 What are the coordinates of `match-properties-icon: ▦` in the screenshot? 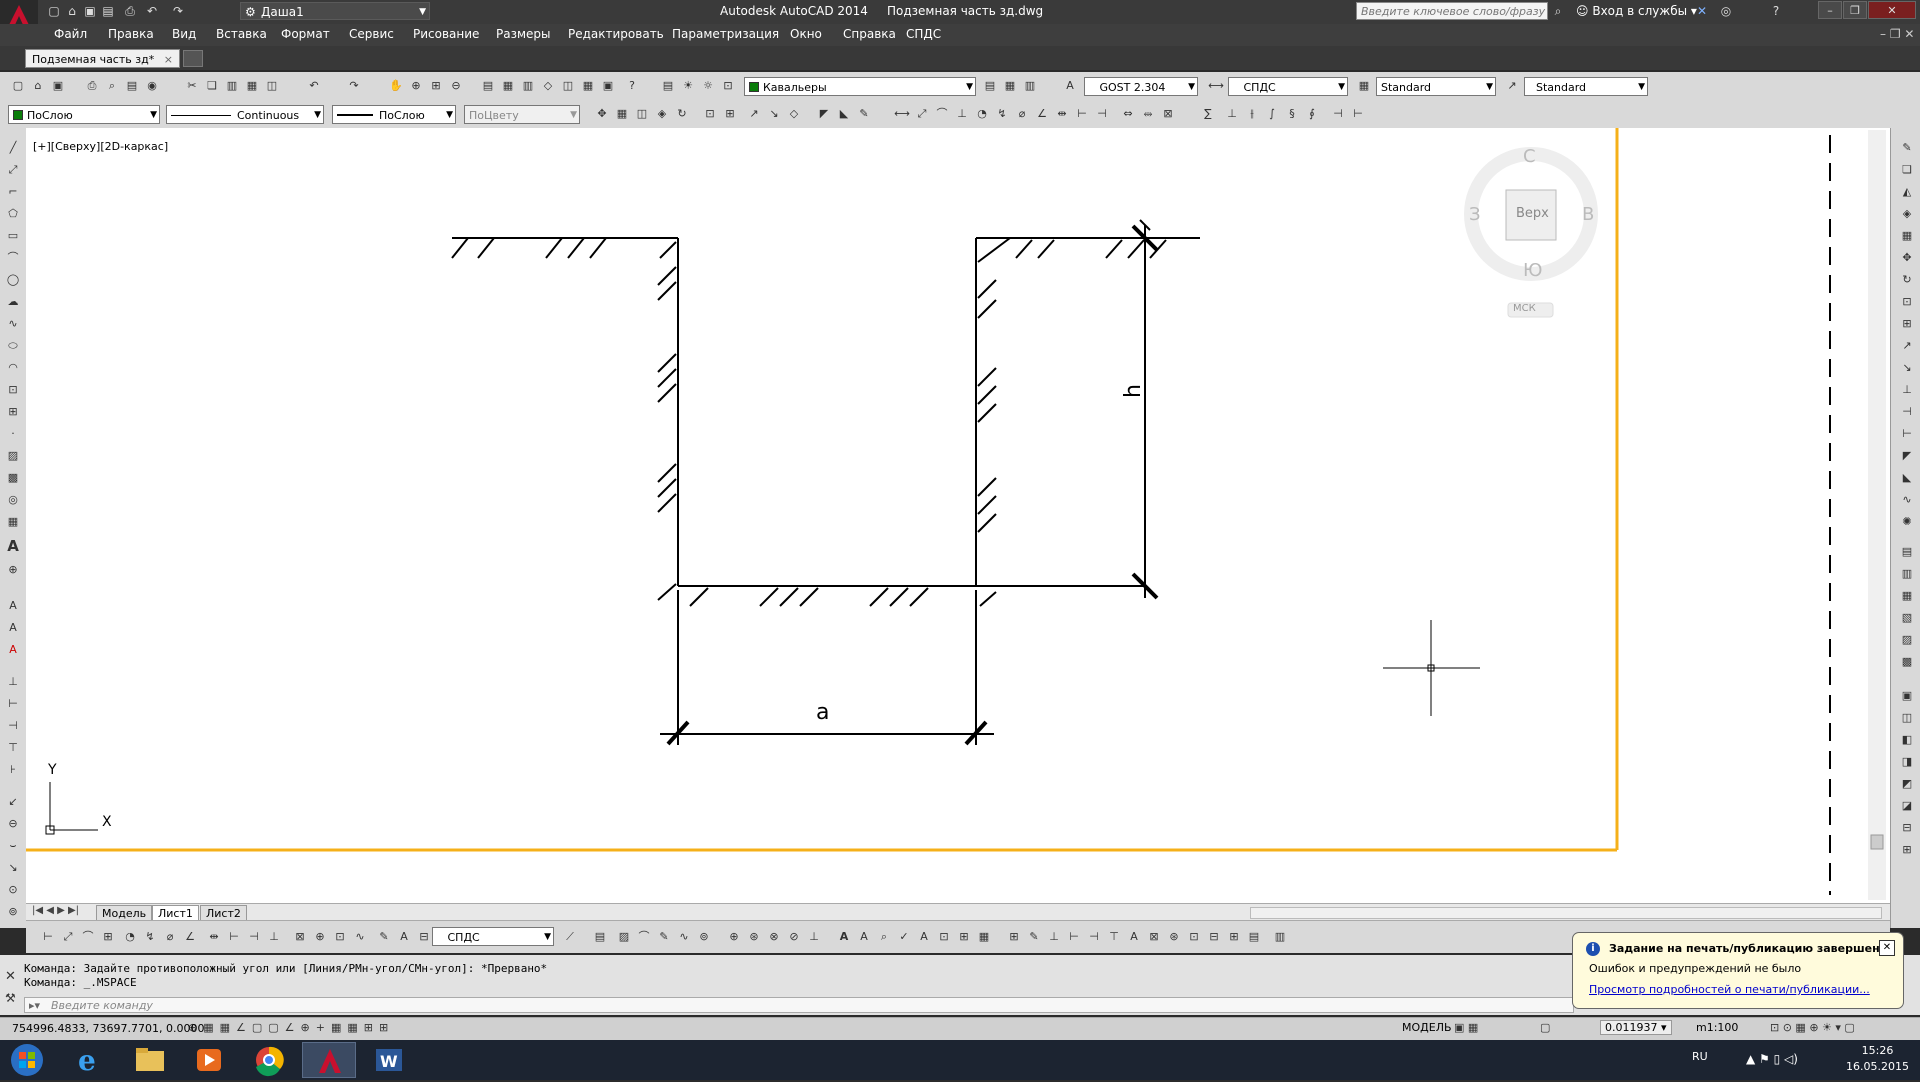 It's located at (252, 86).